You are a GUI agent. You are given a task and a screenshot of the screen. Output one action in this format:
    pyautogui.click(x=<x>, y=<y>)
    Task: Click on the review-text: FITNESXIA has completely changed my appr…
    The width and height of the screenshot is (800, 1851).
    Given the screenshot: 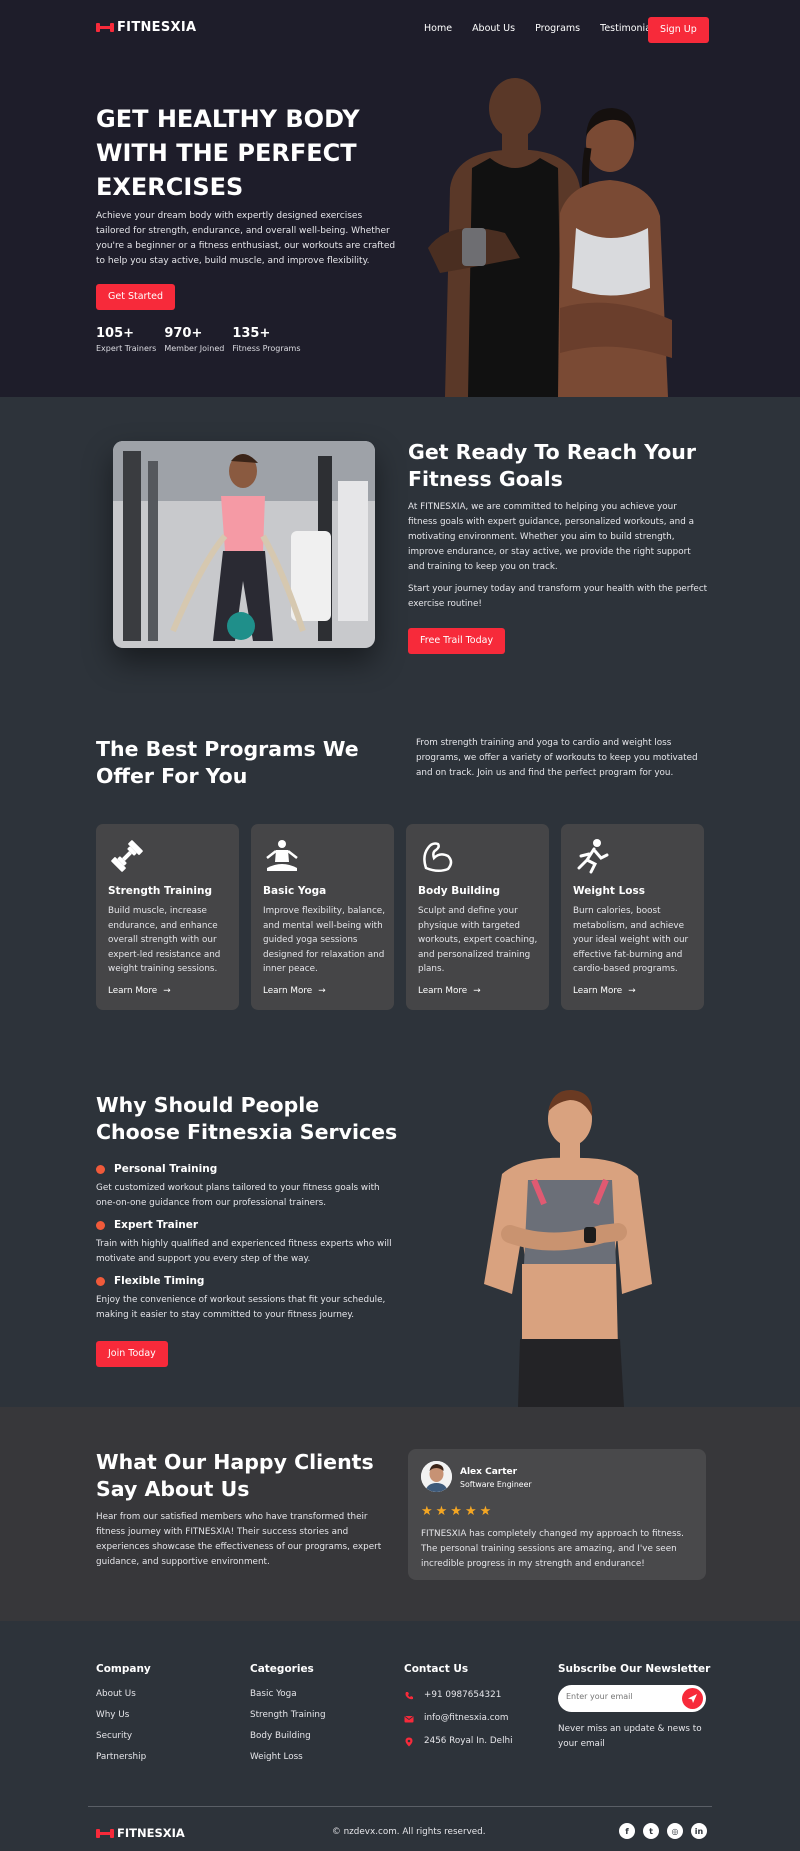 What is the action you would take?
    pyautogui.click(x=552, y=1549)
    